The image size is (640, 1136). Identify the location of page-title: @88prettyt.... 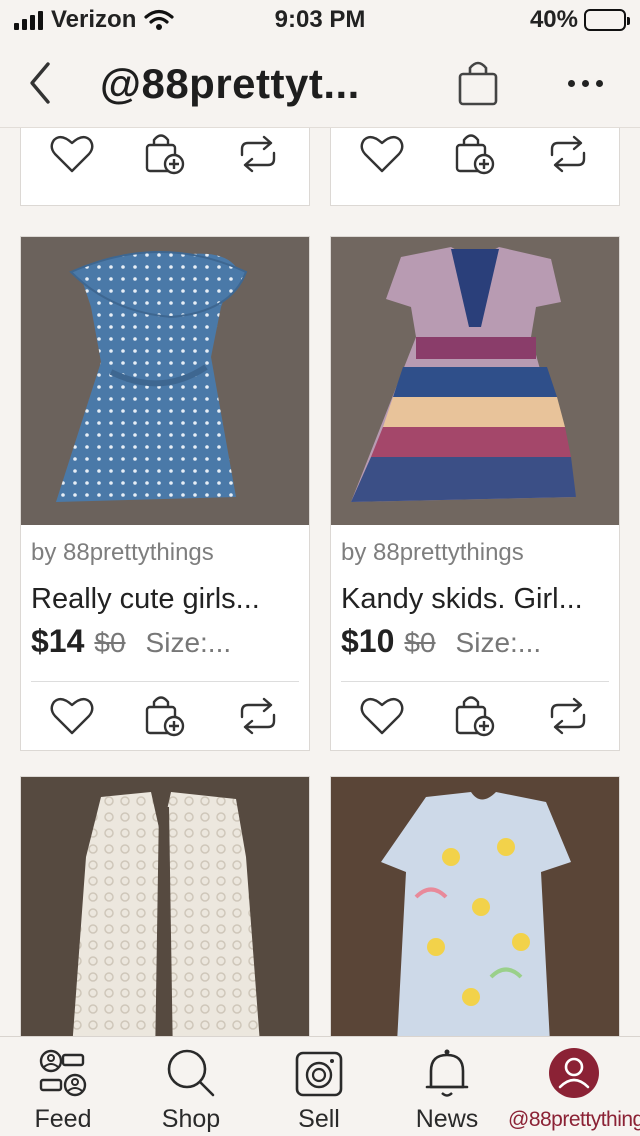
(230, 83).